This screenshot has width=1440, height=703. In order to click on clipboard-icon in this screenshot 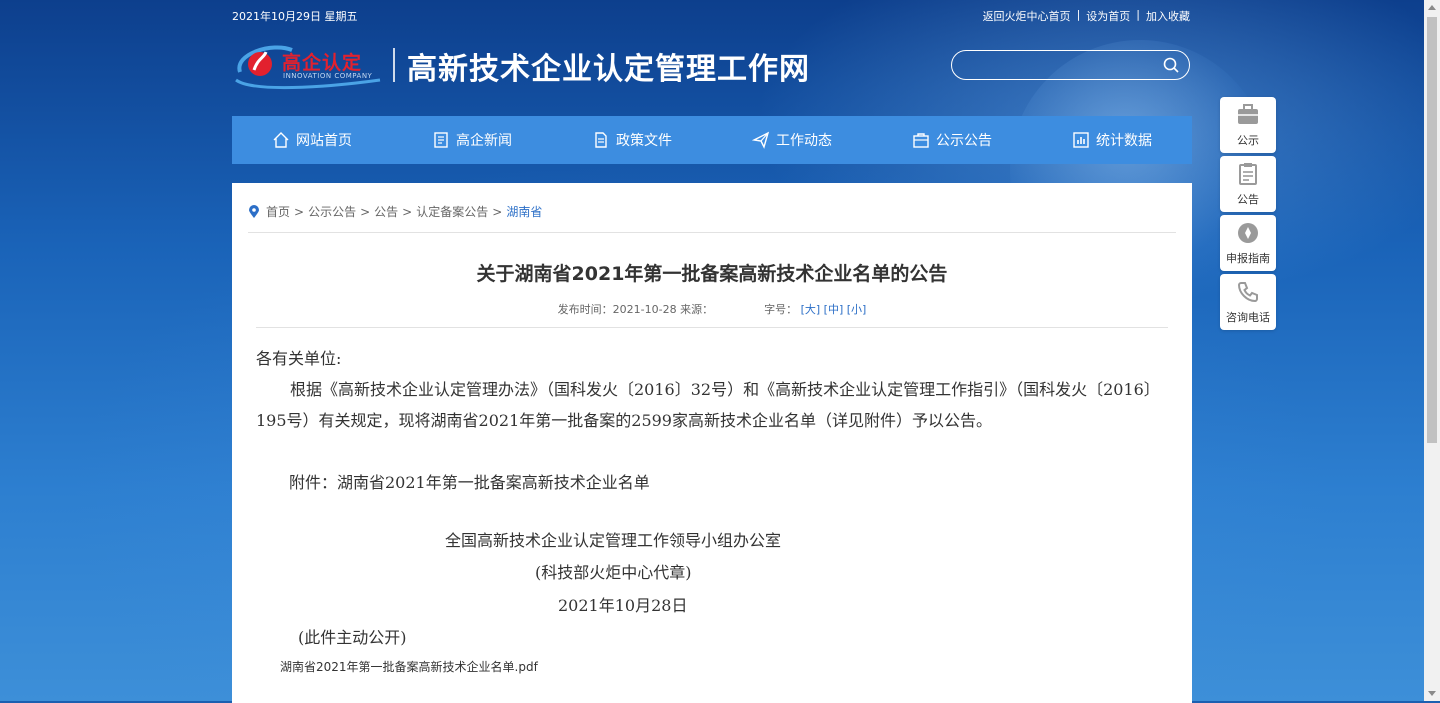, I will do `click(1248, 174)`.